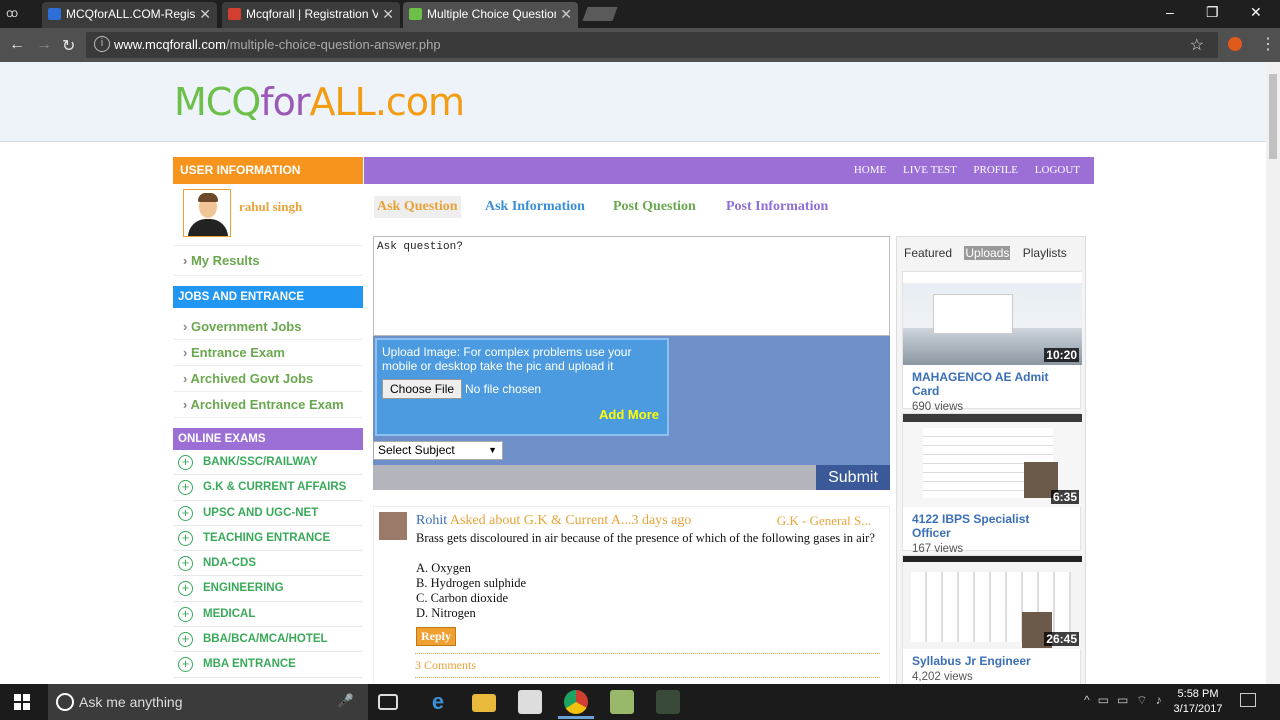 Image resolution: width=1280 pixels, height=720 pixels. Describe the element at coordinates (647, 665) in the screenshot. I see `comments-link: 3 Comments` at that location.